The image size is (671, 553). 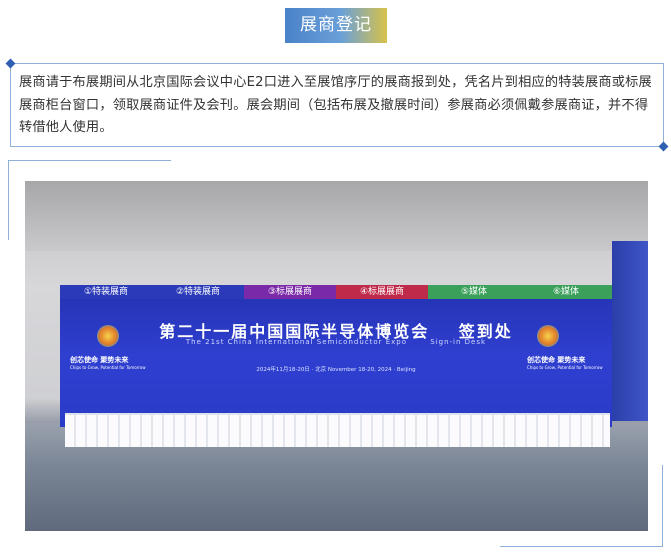 What do you see at coordinates (474, 292) in the screenshot?
I see `category-5: ⑤媒体` at bounding box center [474, 292].